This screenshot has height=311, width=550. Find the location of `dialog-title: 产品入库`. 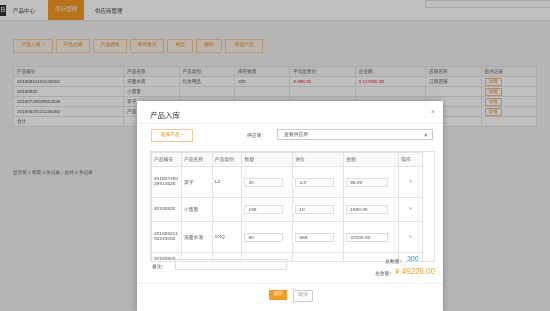

dialog-title: 产品入库 is located at coordinates (165, 115).